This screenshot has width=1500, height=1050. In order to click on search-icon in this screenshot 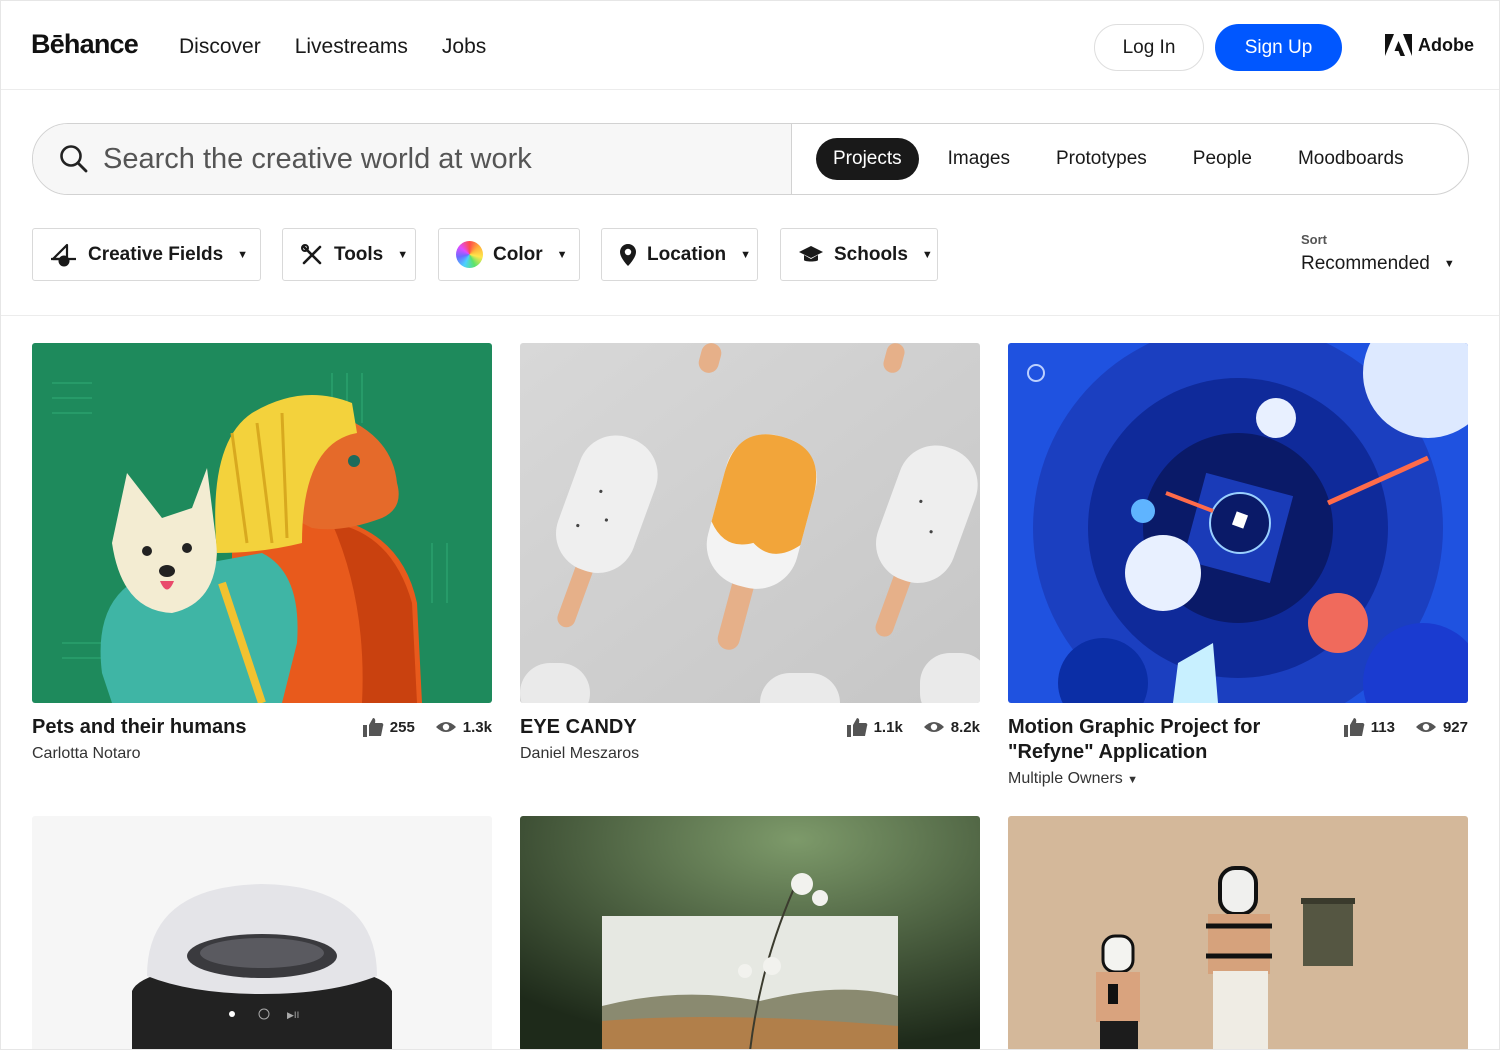, I will do `click(74, 159)`.